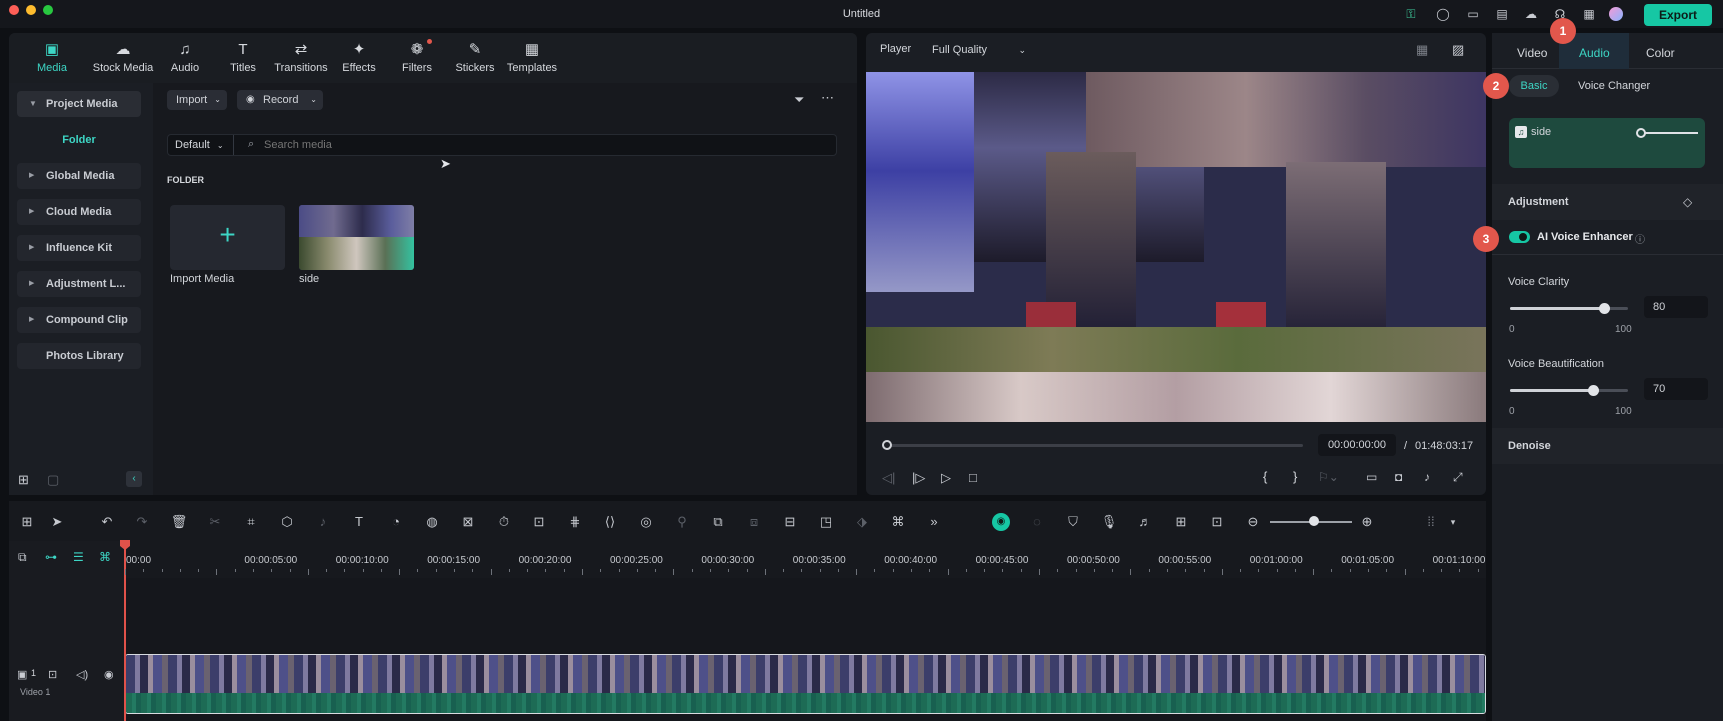  What do you see at coordinates (215, 522) in the screenshot?
I see `scissors-icon: ✂` at bounding box center [215, 522].